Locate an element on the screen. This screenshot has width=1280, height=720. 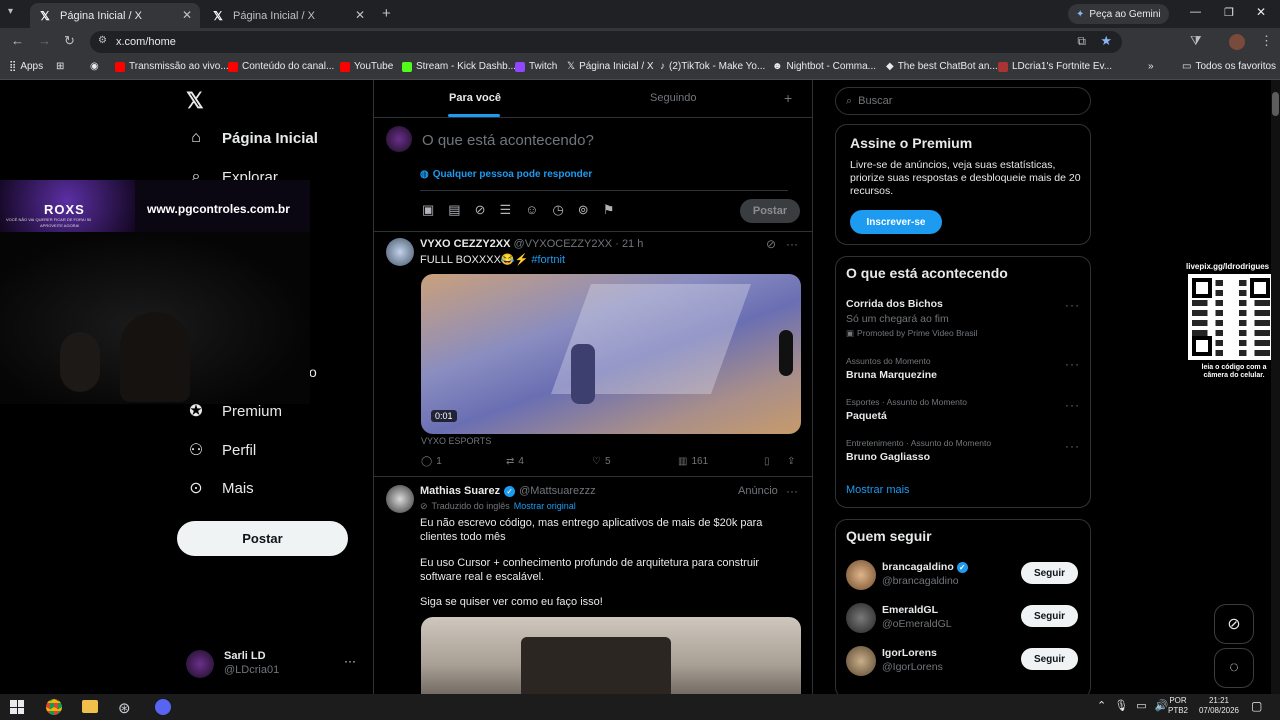
tab-seguindo: Seguindo is located at coordinates (674, 98).